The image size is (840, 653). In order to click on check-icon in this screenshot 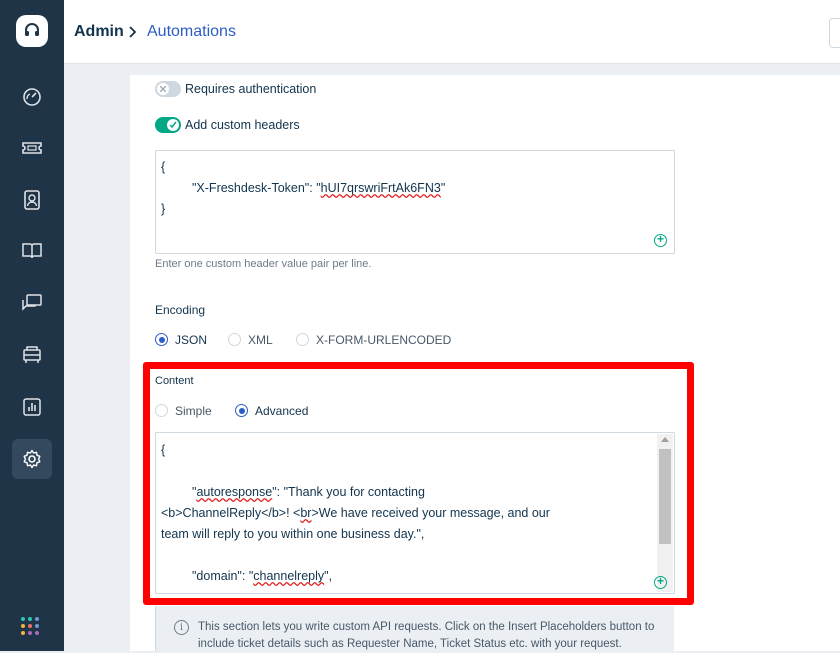, I will do `click(173, 125)`.